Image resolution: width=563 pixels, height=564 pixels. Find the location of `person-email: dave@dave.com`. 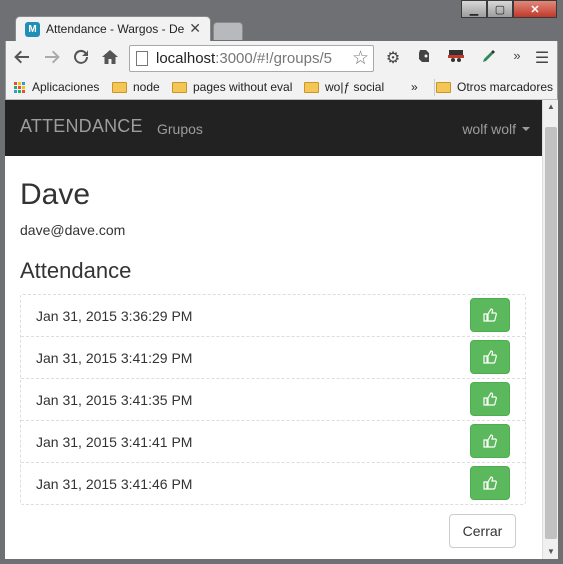

person-email: dave@dave.com is located at coordinates (73, 230).